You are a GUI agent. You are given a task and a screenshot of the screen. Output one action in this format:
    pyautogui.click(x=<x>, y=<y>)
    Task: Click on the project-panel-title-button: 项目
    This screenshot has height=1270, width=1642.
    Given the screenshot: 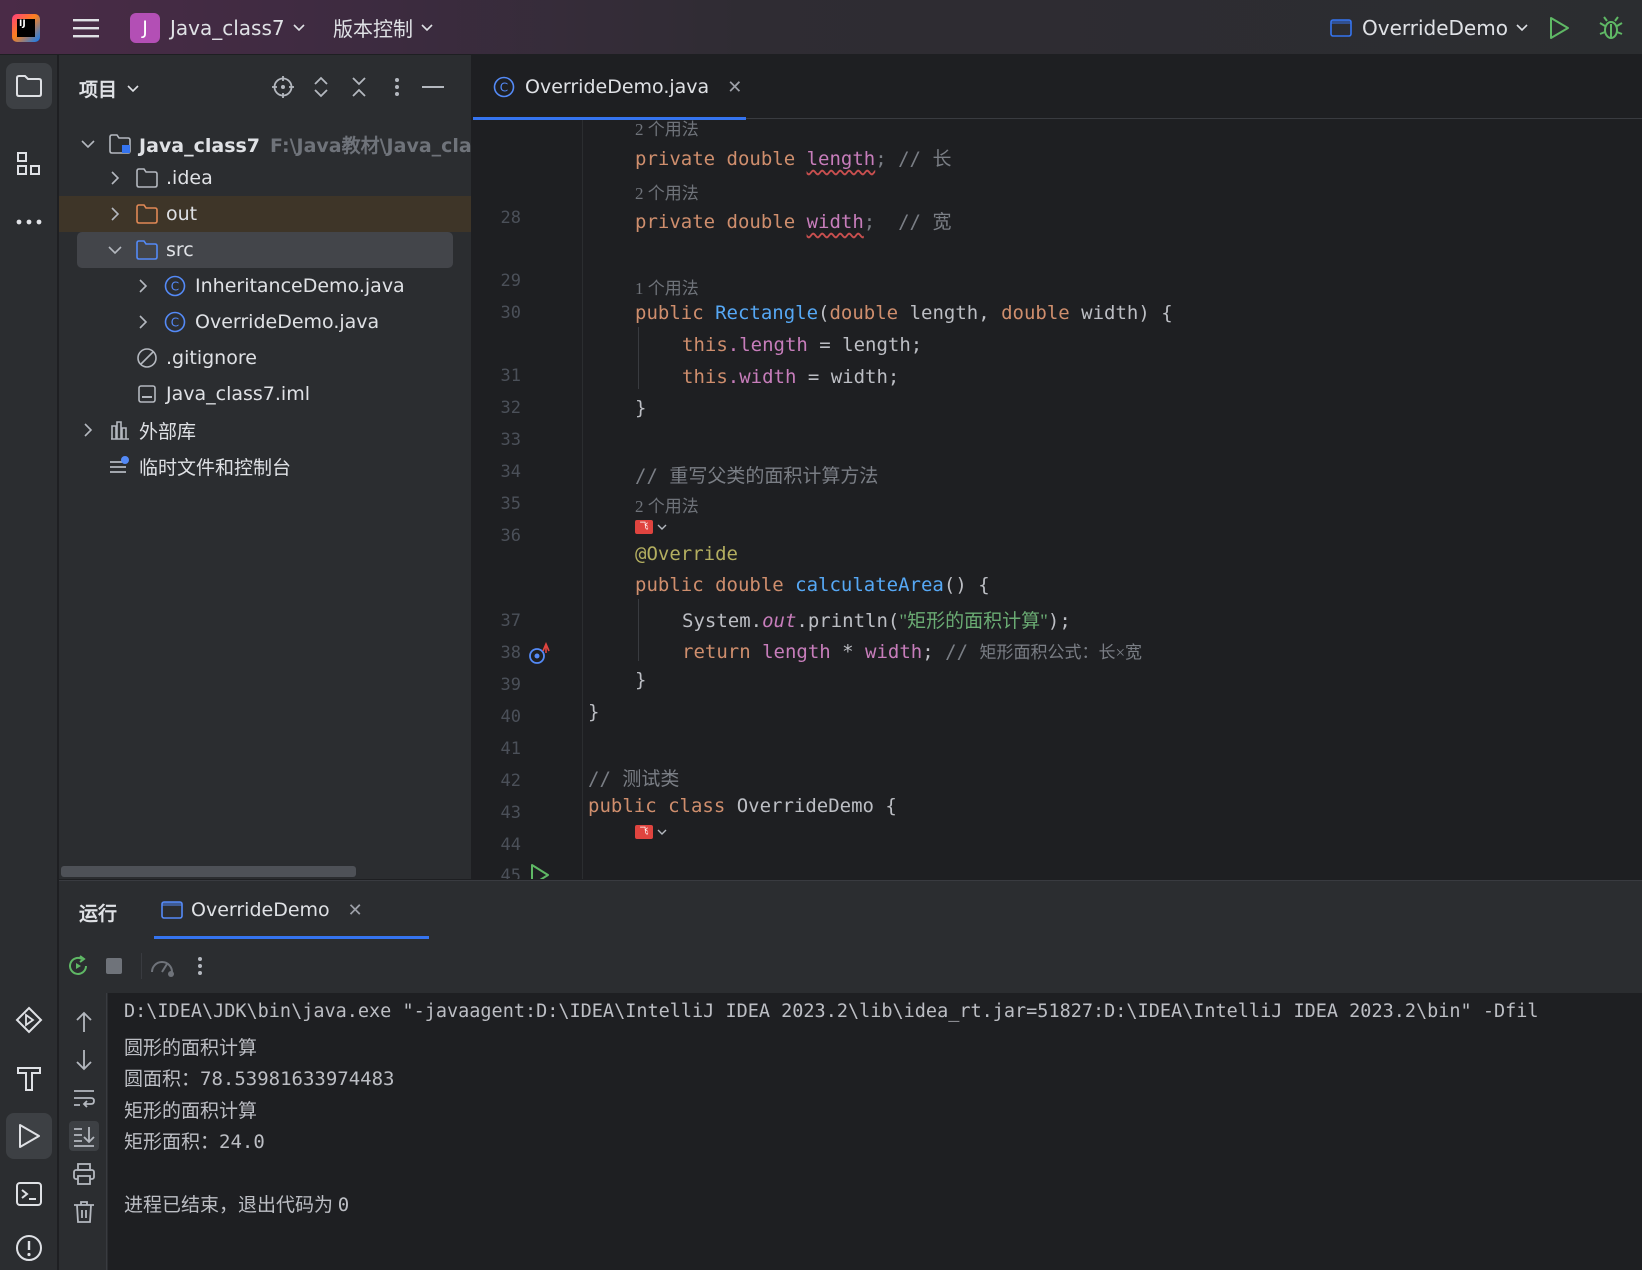 What is the action you would take?
    pyautogui.click(x=109, y=88)
    